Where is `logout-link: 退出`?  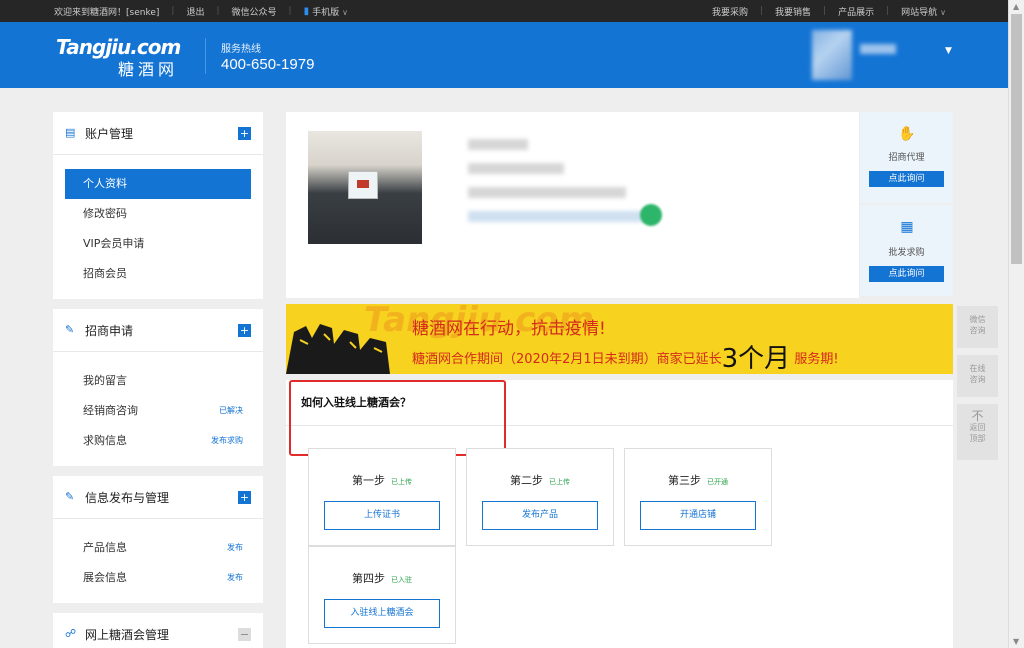 logout-link: 退出 is located at coordinates (195, 11).